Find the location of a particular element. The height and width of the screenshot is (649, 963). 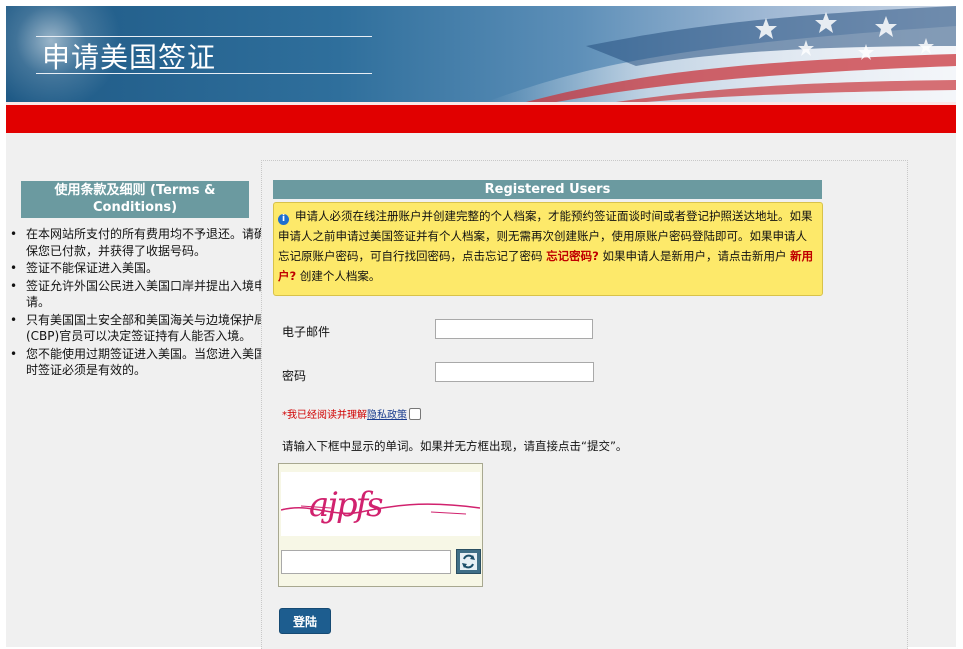

us-flag-decoration is located at coordinates (721, 54).